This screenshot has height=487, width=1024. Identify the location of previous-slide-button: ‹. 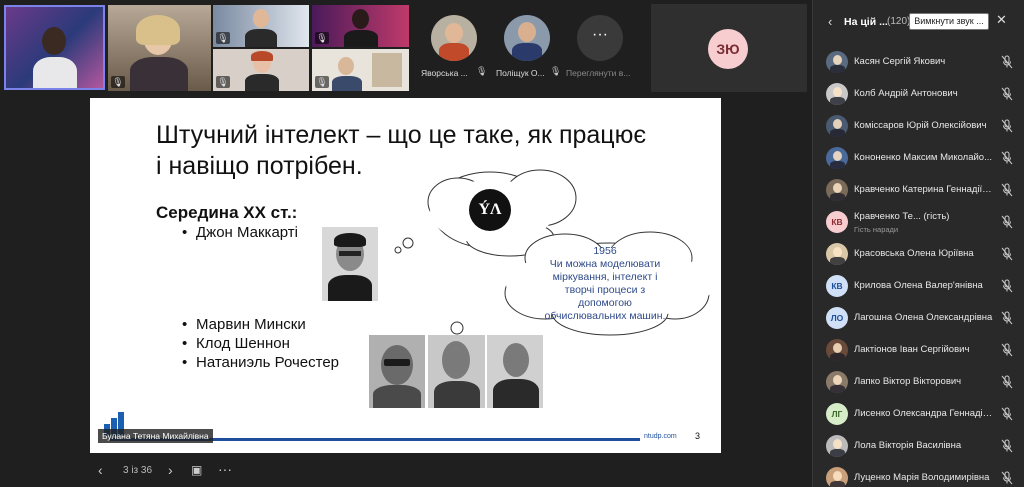
(100, 470).